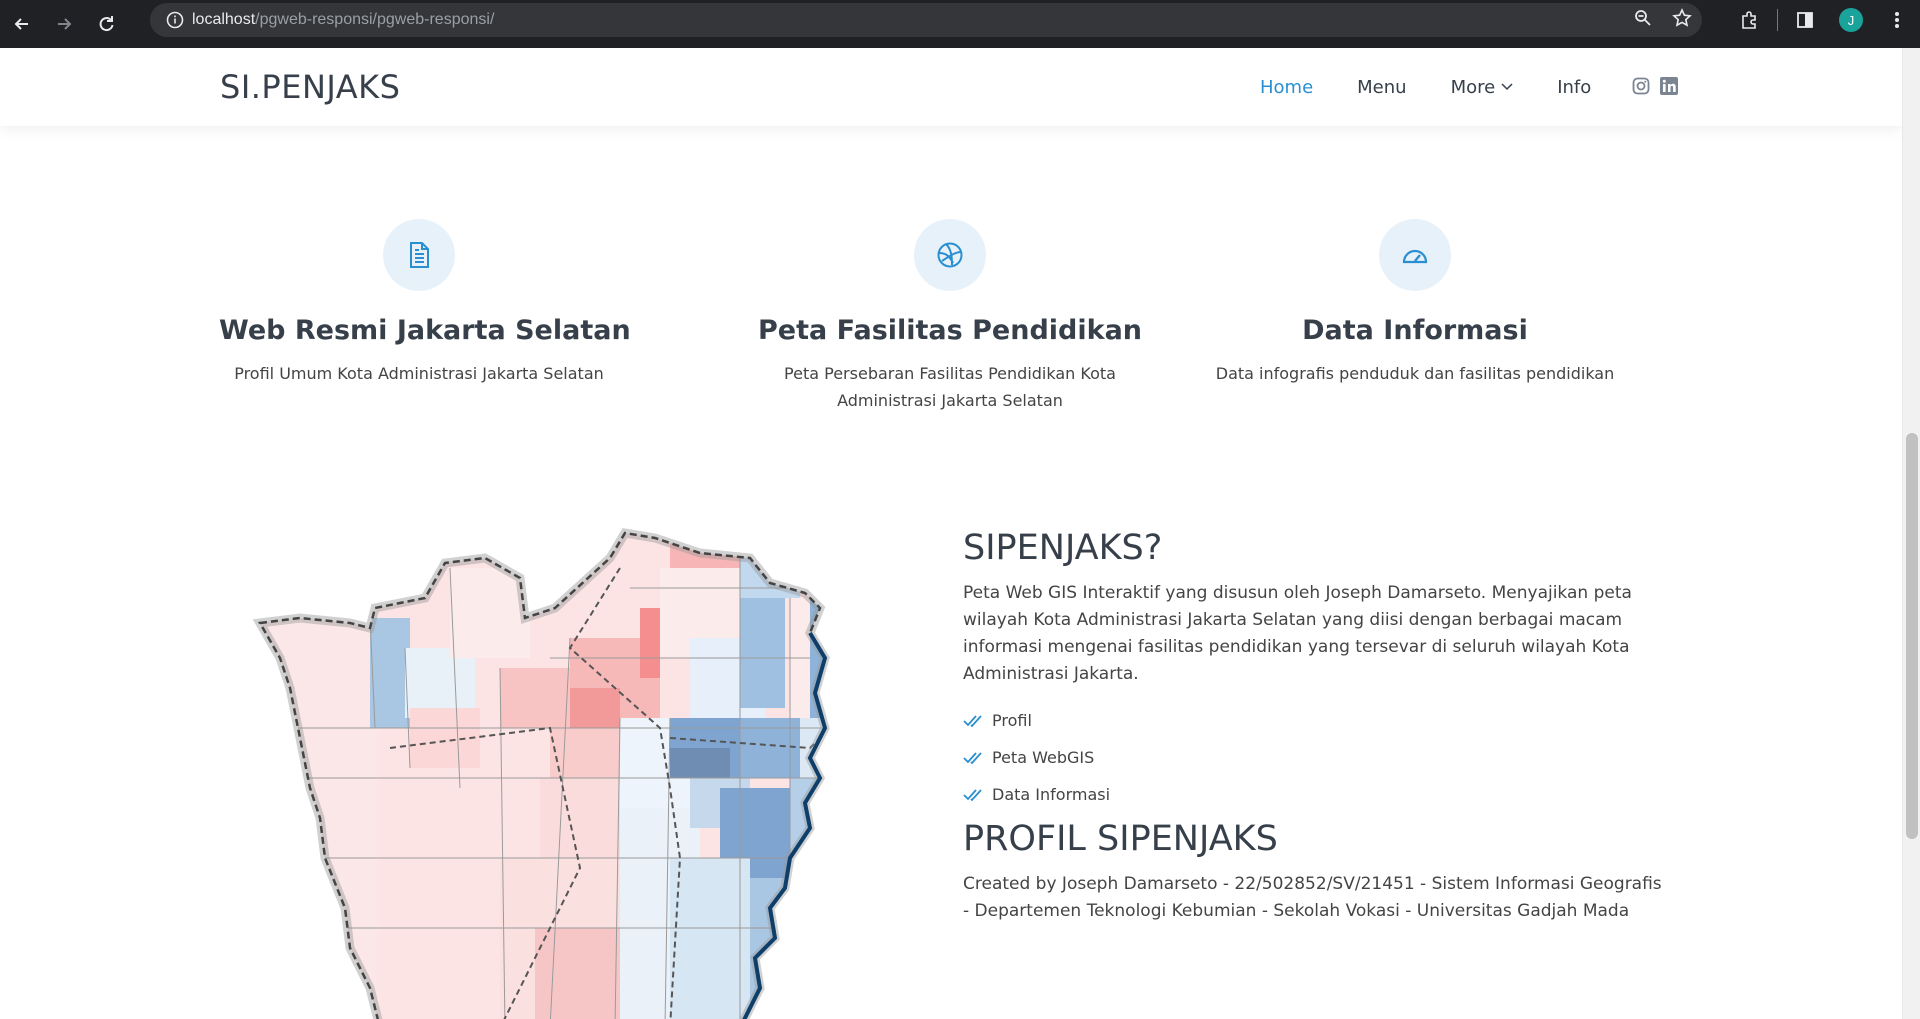 The width and height of the screenshot is (1920, 1019). What do you see at coordinates (1655, 88) in the screenshot?
I see `social-links` at bounding box center [1655, 88].